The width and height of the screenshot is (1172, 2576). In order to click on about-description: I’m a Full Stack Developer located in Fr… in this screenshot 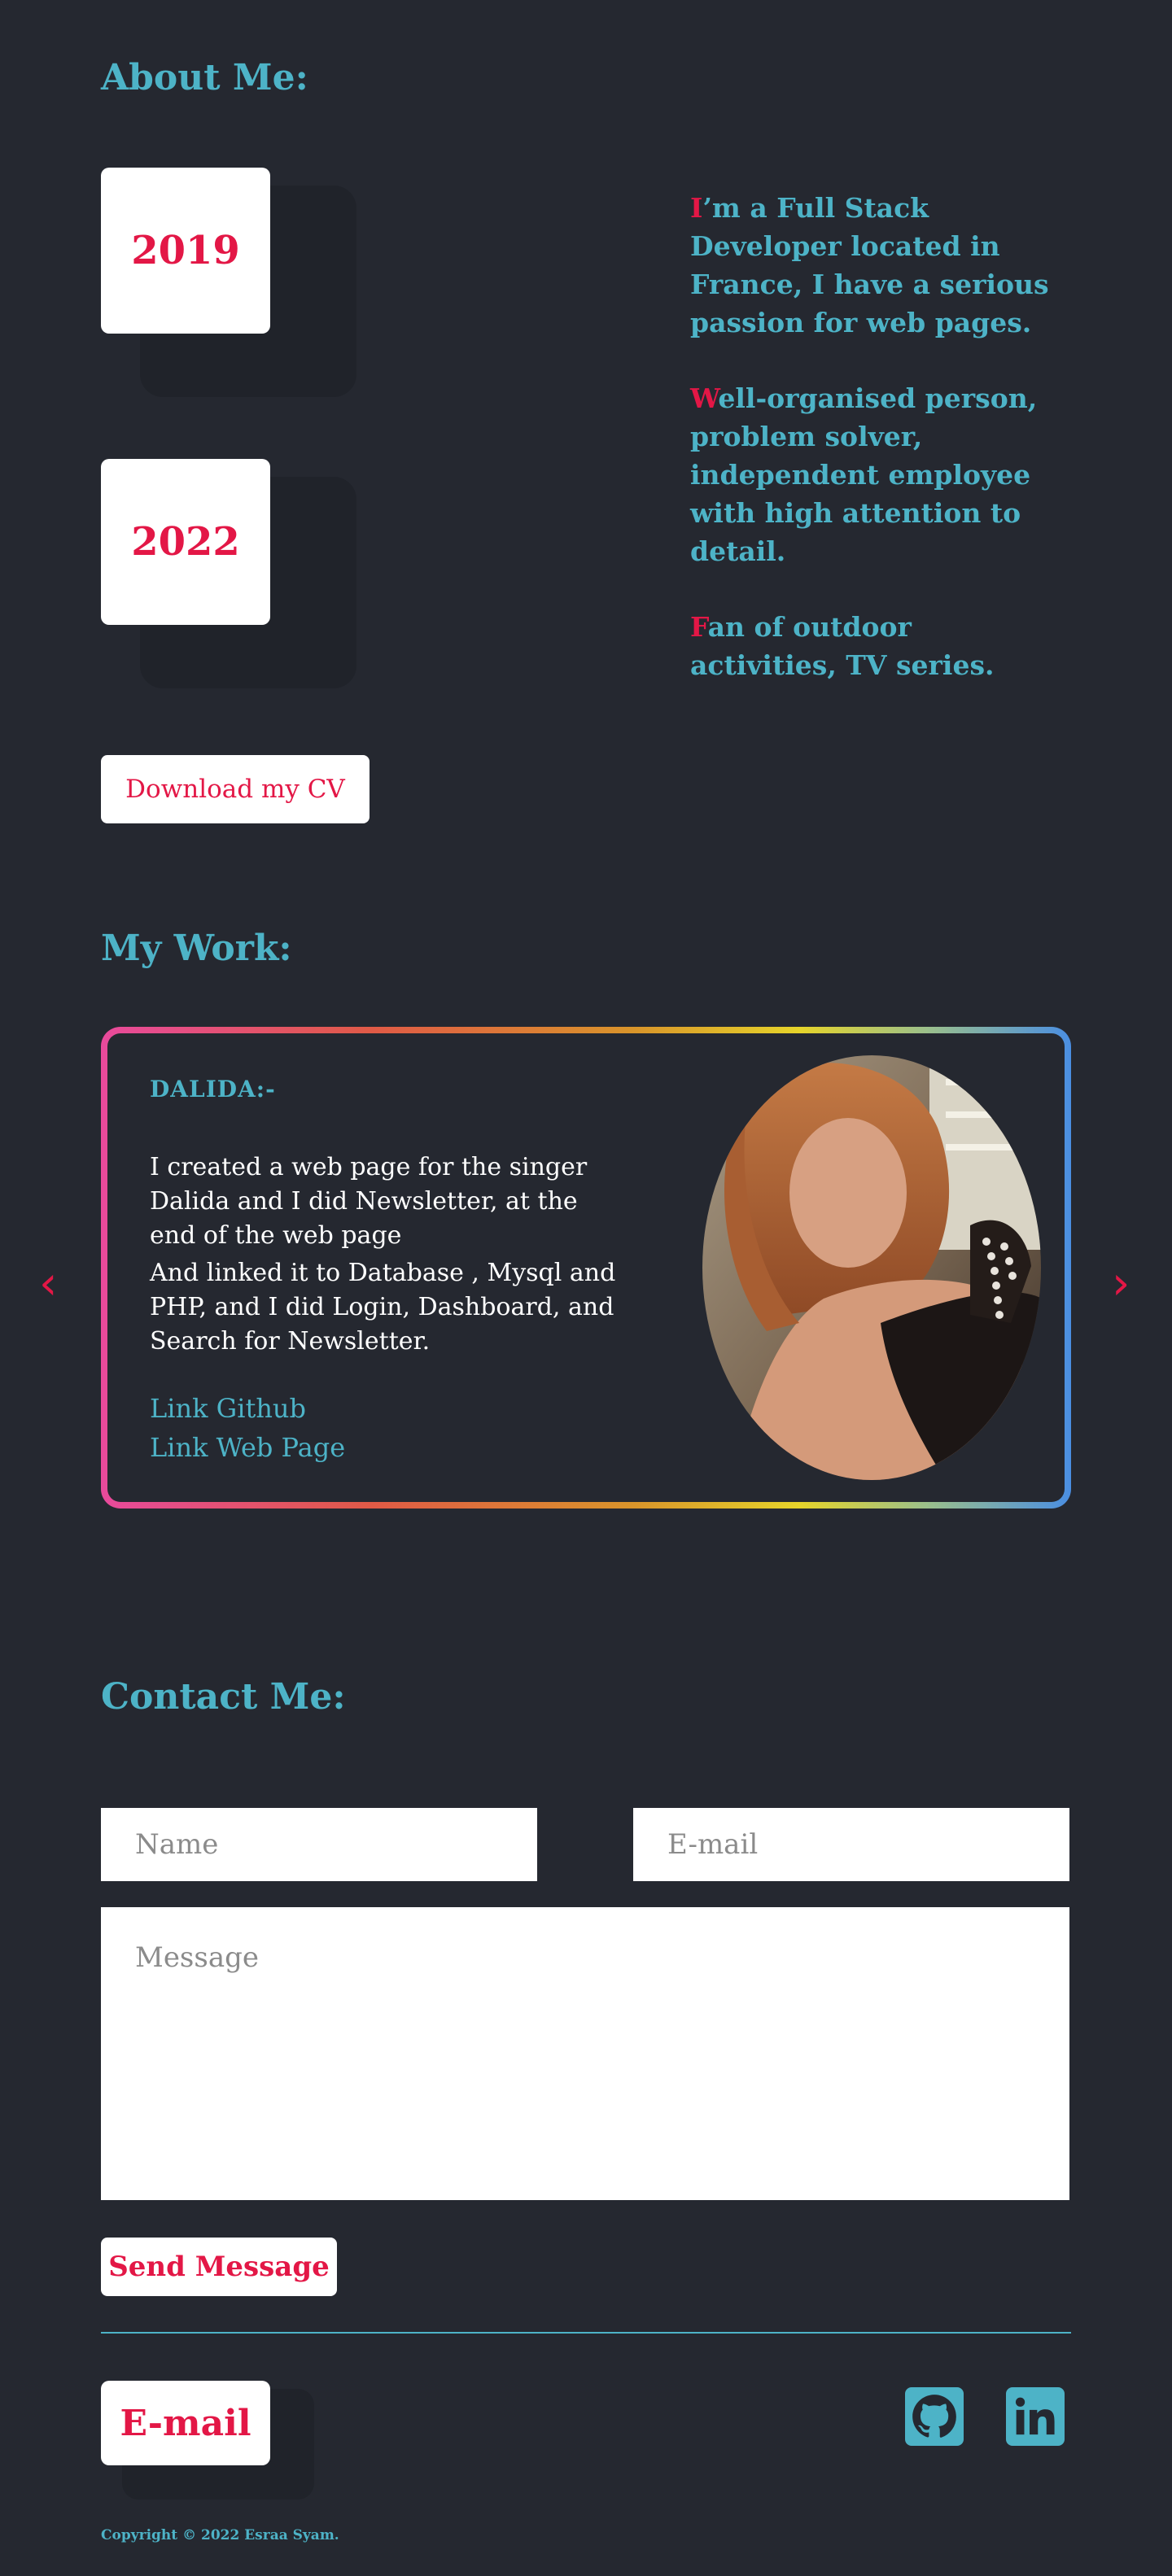, I will do `click(877, 436)`.